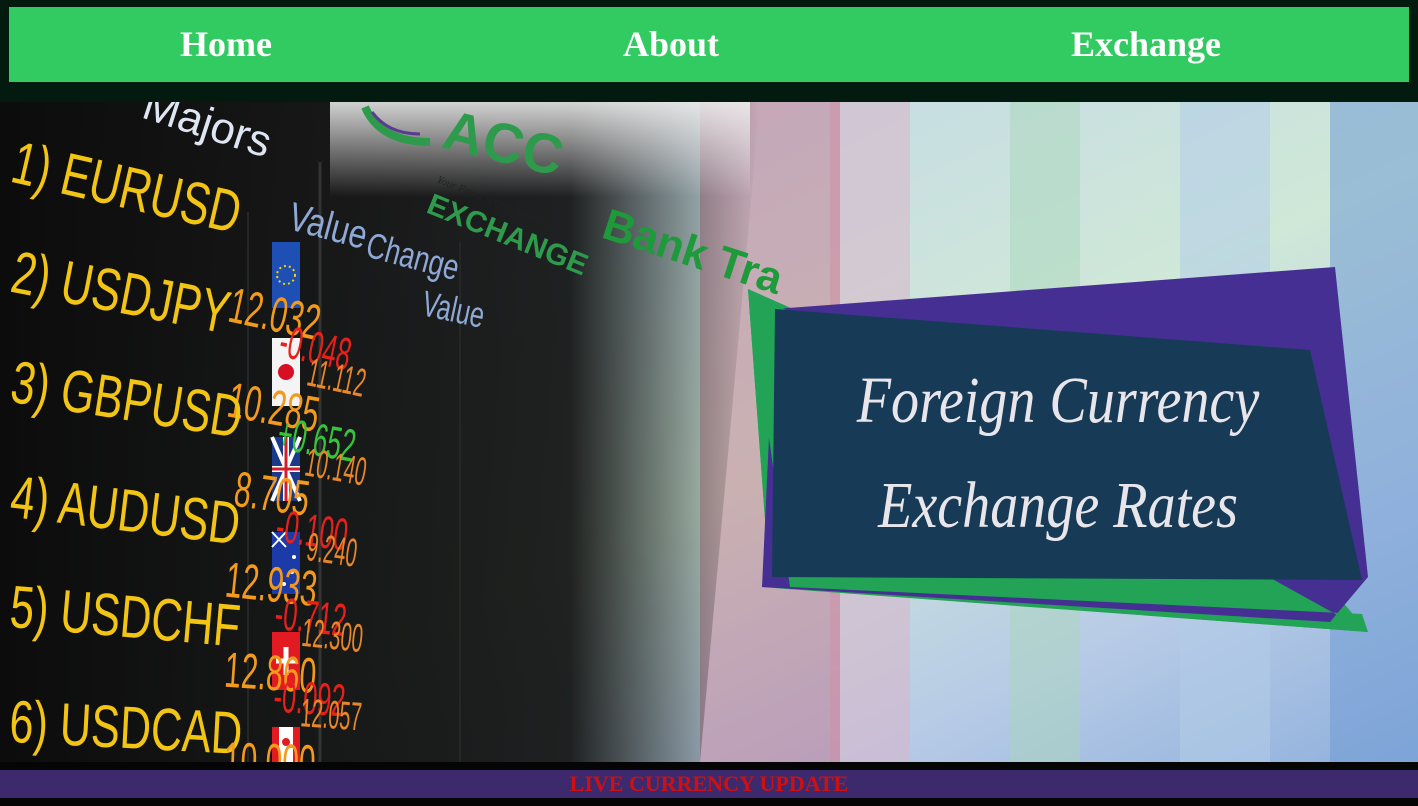  Describe the element at coordinates (270, 747) in the screenshot. I see `pair-value: 10.000` at that location.